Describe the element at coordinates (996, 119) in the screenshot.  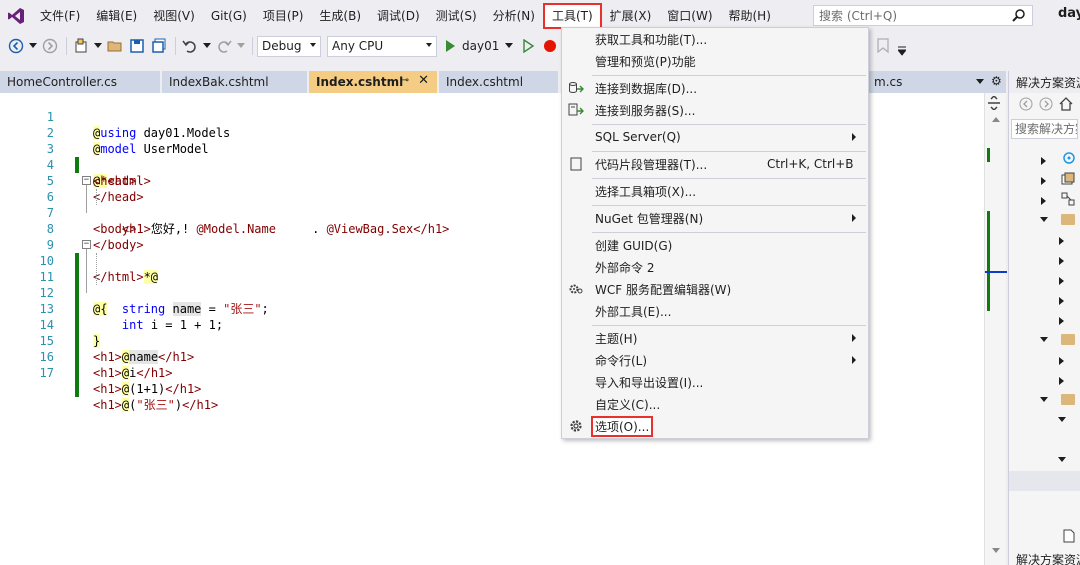
I see `scroll-up-icon` at that location.